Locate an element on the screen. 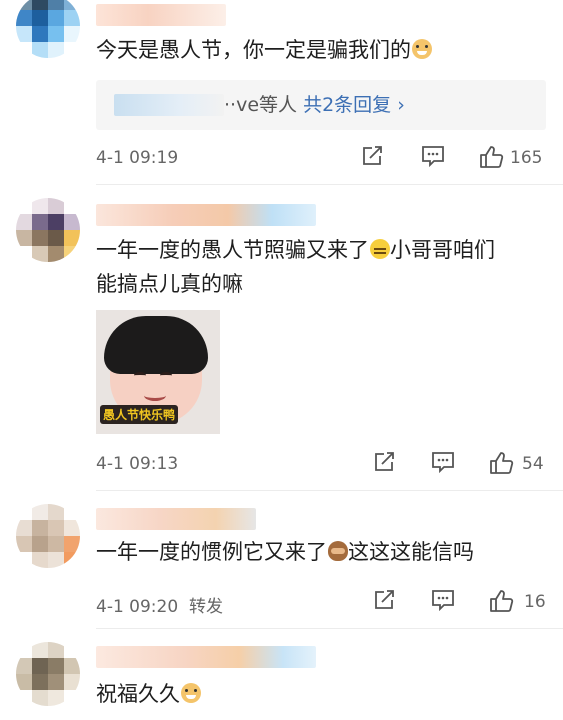 The image size is (563, 720). comment-meta: 4-1 09:20 转发 16 is located at coordinates (321, 603).